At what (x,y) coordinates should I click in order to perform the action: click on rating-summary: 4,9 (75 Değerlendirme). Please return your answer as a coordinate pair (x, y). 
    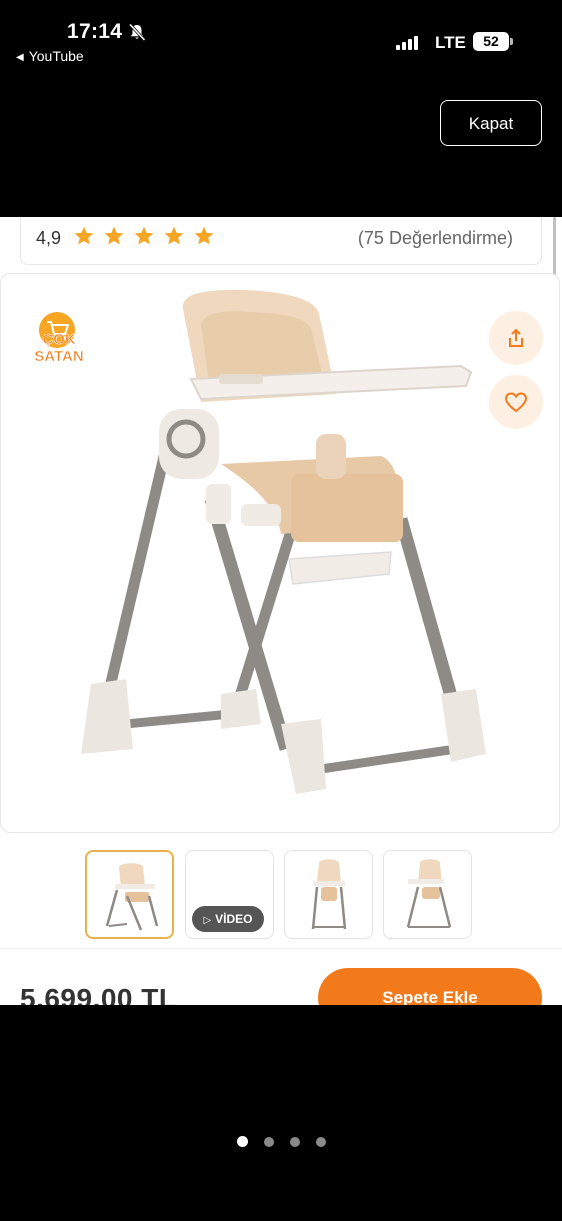
    Looking at the image, I should click on (281, 241).